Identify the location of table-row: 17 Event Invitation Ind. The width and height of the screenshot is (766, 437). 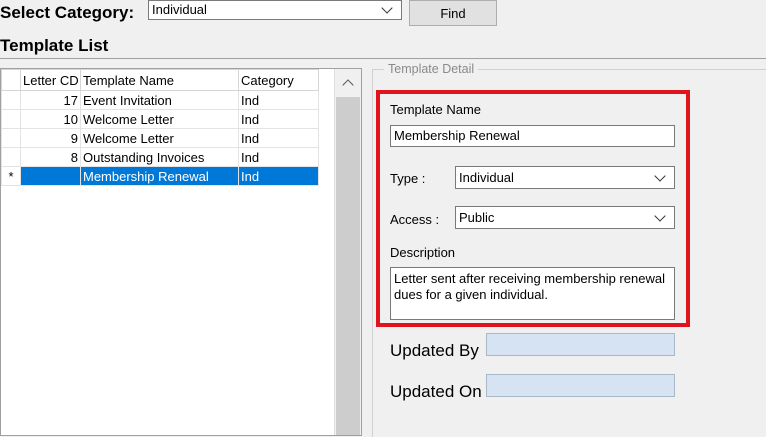
(160, 100).